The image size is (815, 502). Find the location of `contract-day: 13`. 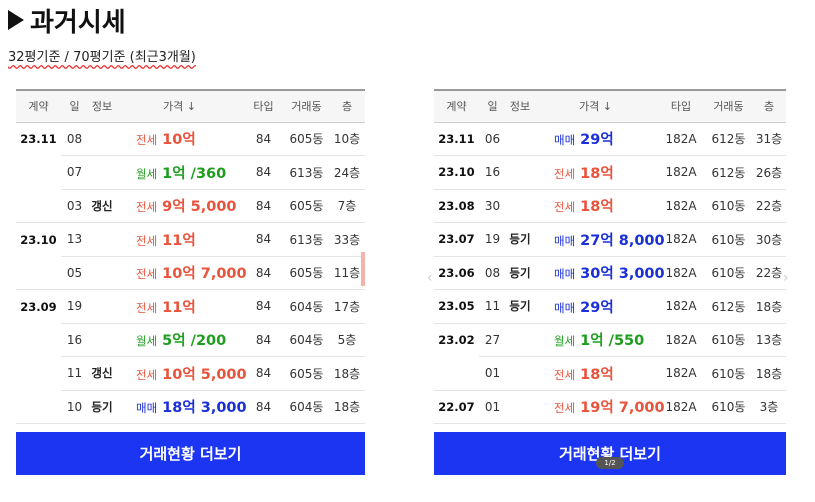

contract-day: 13 is located at coordinates (74, 239).